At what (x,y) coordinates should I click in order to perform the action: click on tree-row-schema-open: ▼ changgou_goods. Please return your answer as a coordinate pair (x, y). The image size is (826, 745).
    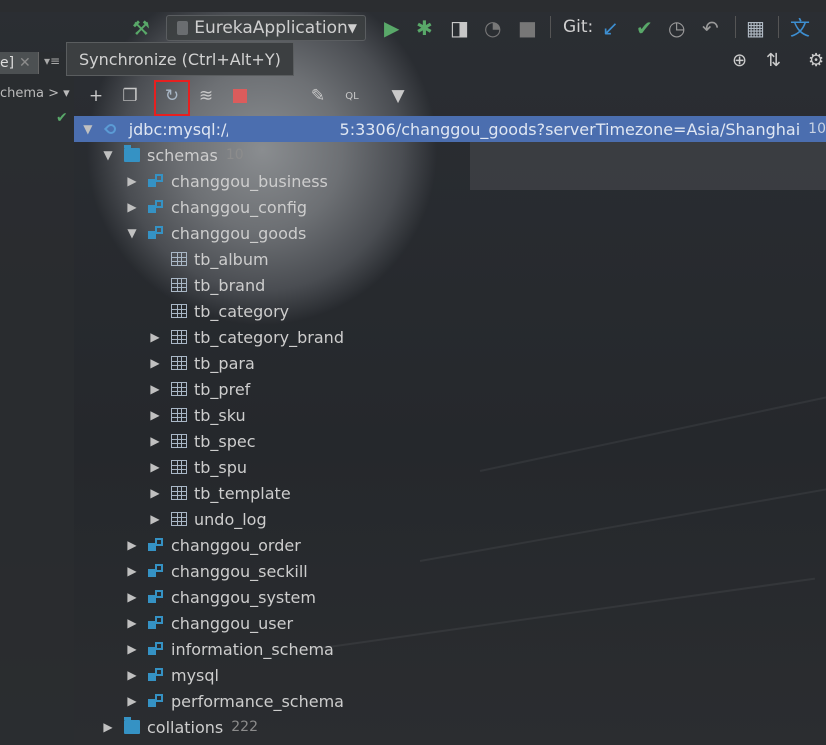
    Looking at the image, I should click on (215, 233).